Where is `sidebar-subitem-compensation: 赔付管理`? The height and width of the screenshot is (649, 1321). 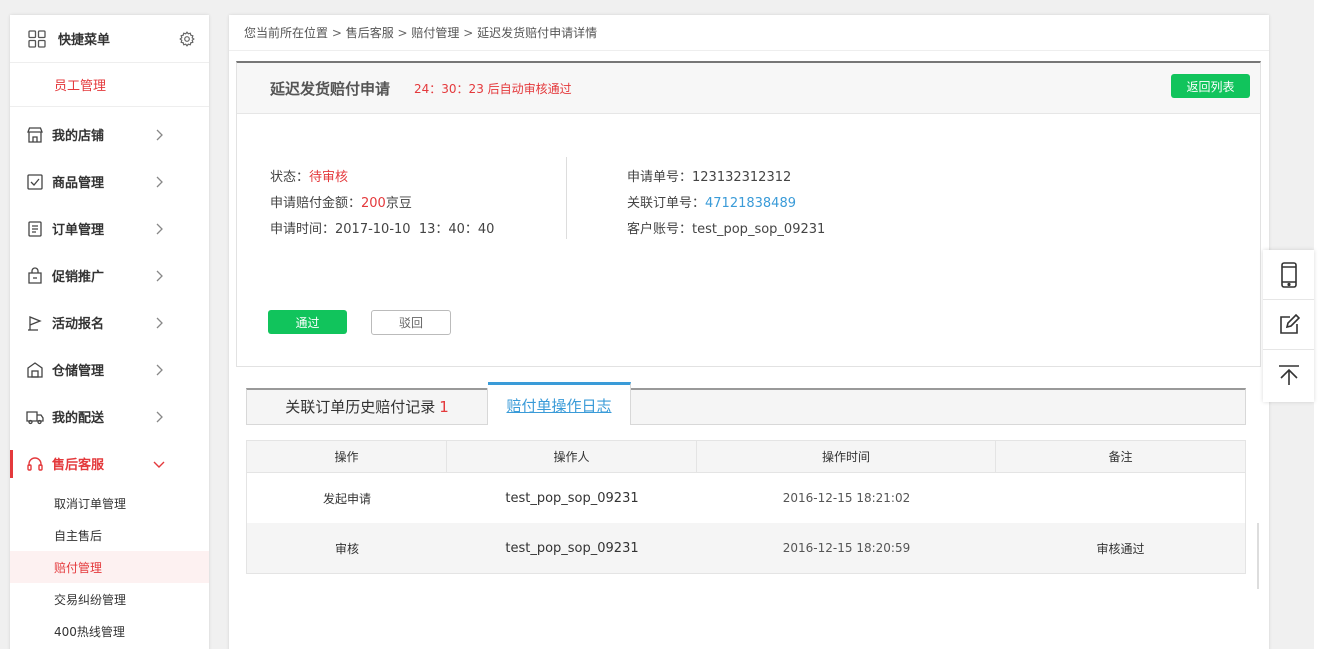
sidebar-subitem-compensation: 赔付管理 is located at coordinates (109, 567).